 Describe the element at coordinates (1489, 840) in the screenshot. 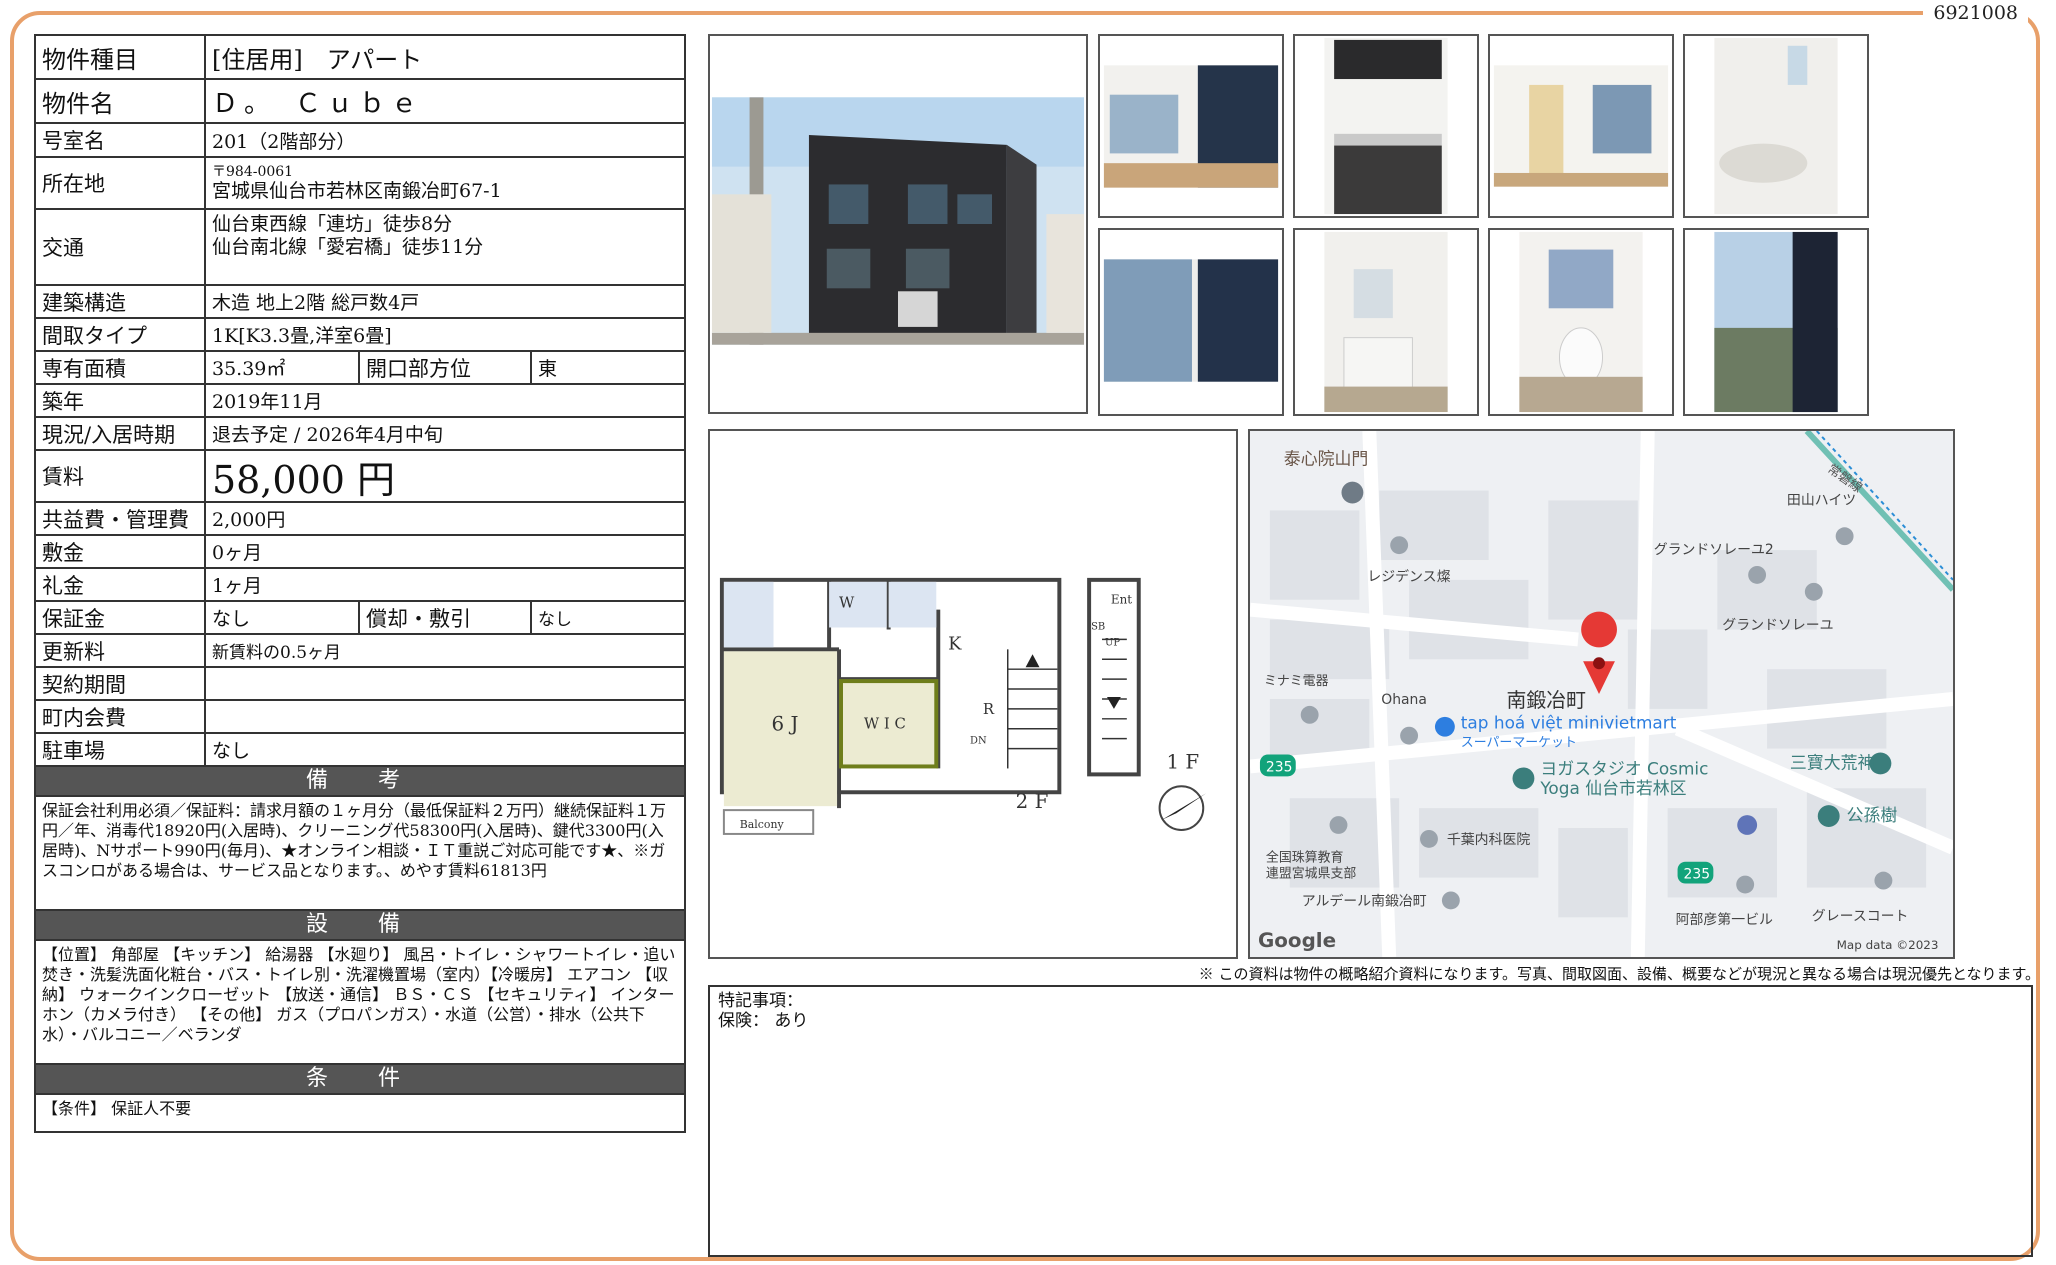

I see `chiba-clinic-label: 千葉内科医院` at that location.